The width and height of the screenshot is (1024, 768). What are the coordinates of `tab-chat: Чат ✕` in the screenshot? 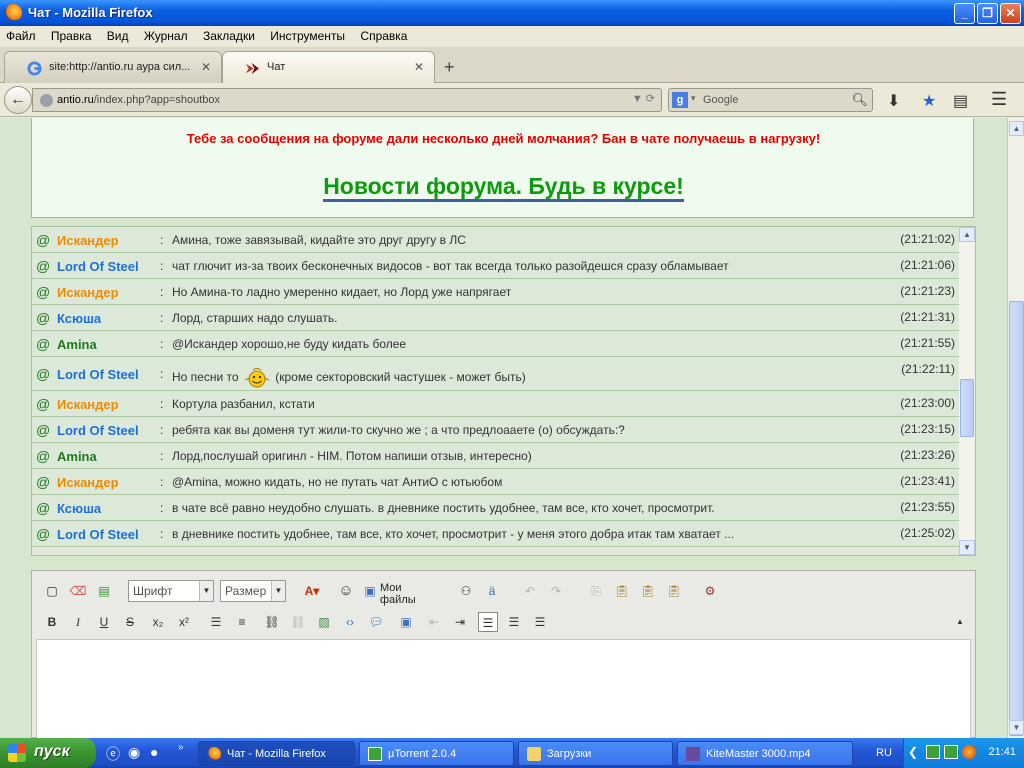 It's located at (328, 67).